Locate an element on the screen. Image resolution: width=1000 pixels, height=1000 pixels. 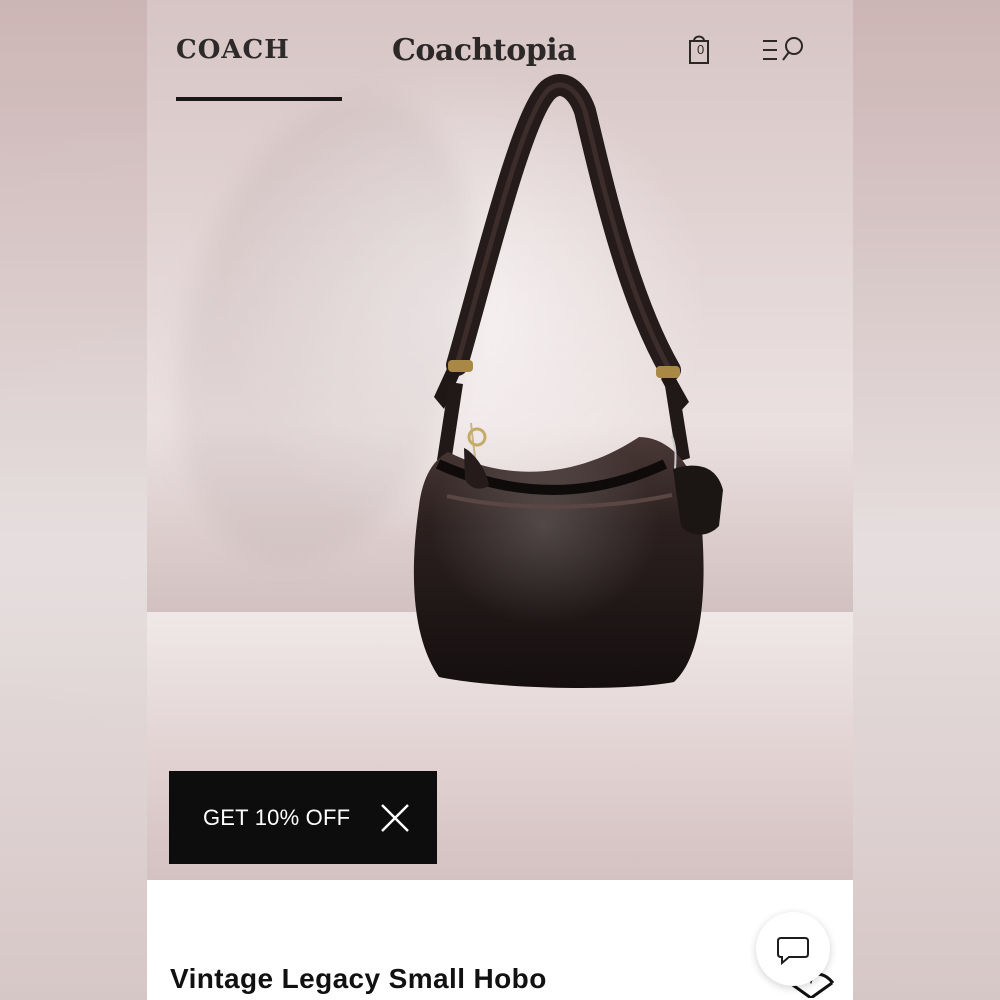
close-icon is located at coordinates (395, 818).